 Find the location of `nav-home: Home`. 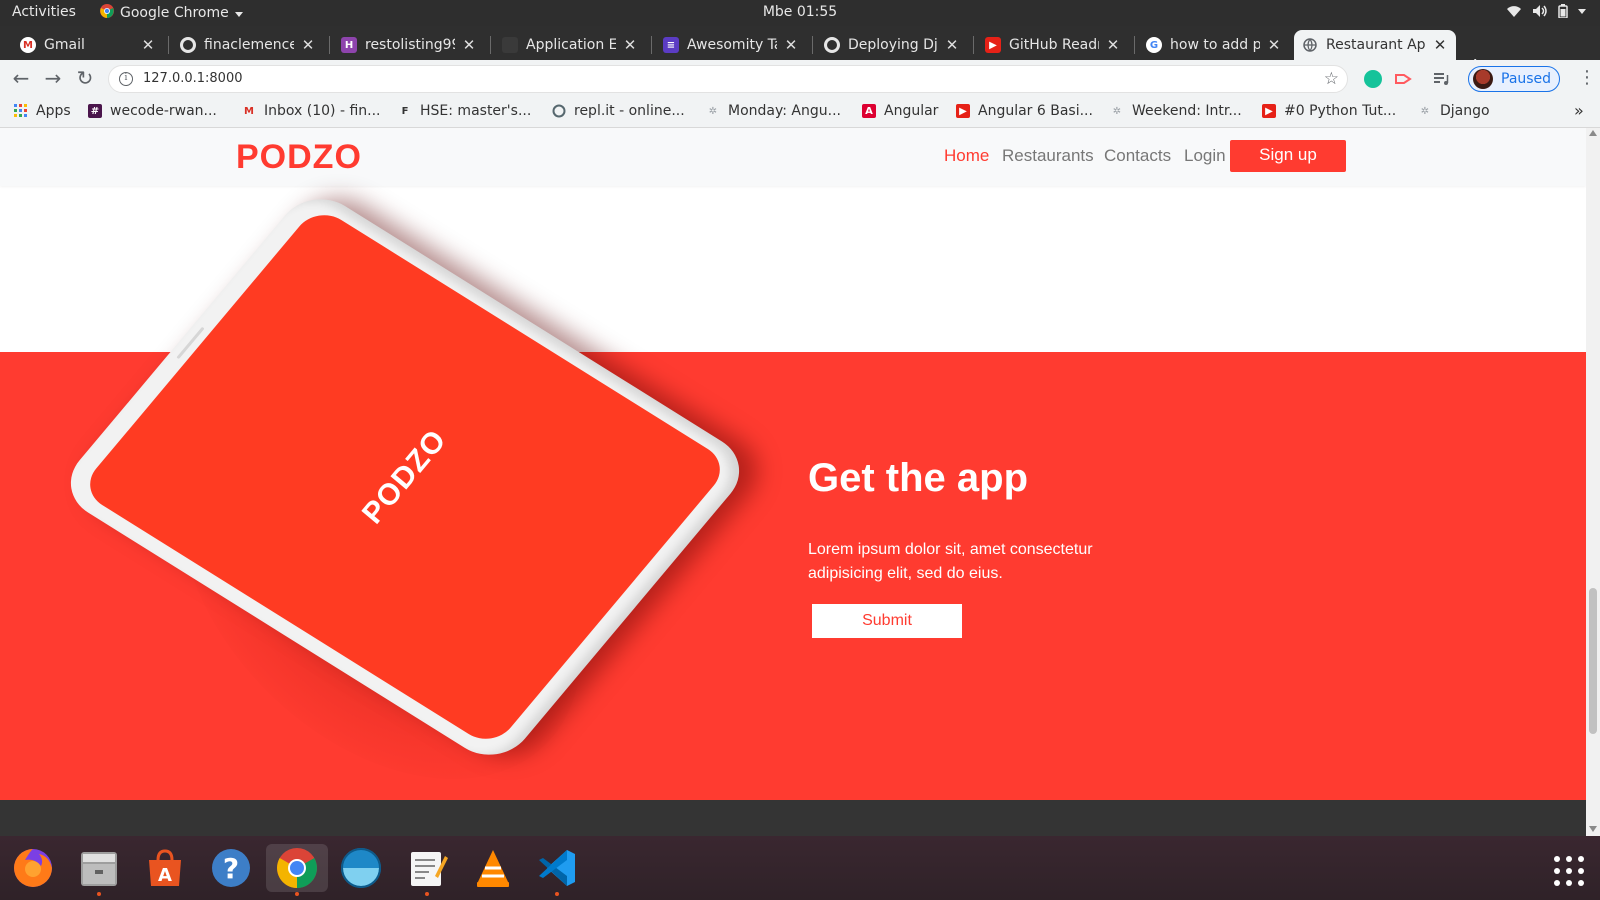

nav-home: Home is located at coordinates (966, 156).